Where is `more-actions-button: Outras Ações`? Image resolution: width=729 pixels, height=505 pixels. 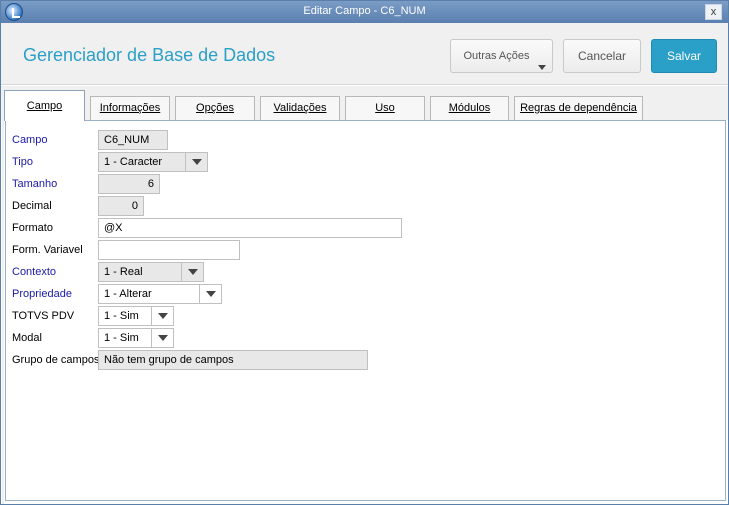 more-actions-button: Outras Ações is located at coordinates (501, 56).